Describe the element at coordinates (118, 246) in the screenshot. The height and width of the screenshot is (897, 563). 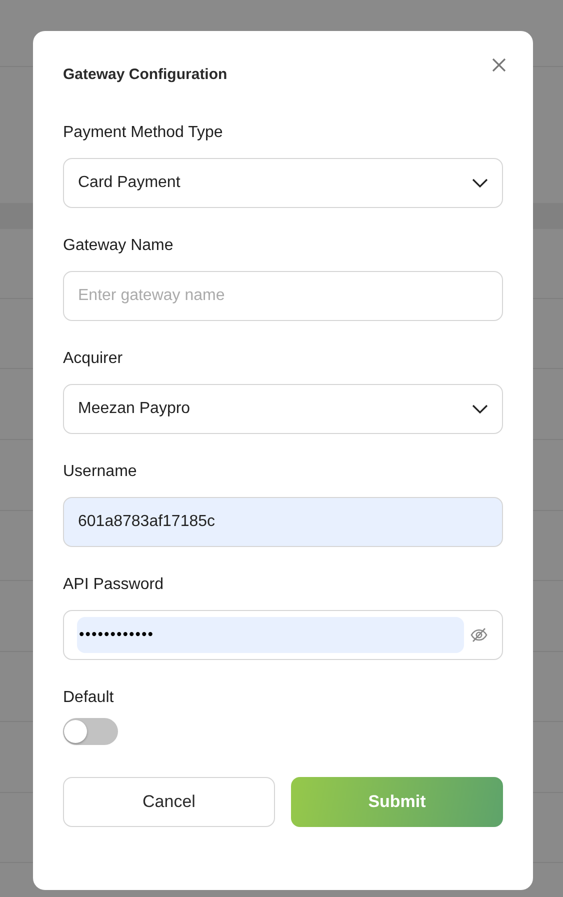
I see `field-label: Gateway Name` at that location.